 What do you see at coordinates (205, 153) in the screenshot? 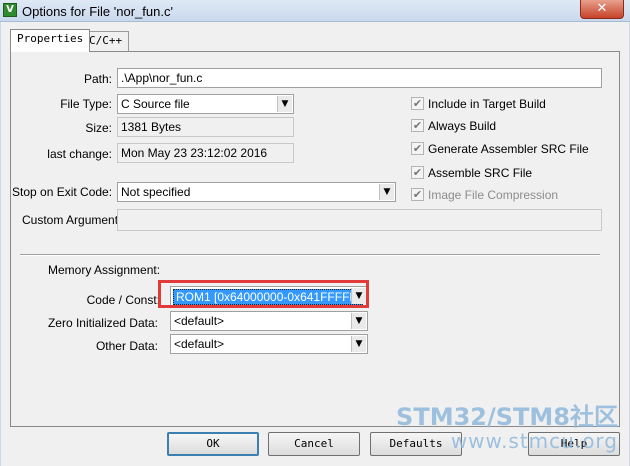
I see `last-change-value: Mon May 23 23:12:02 2016` at bounding box center [205, 153].